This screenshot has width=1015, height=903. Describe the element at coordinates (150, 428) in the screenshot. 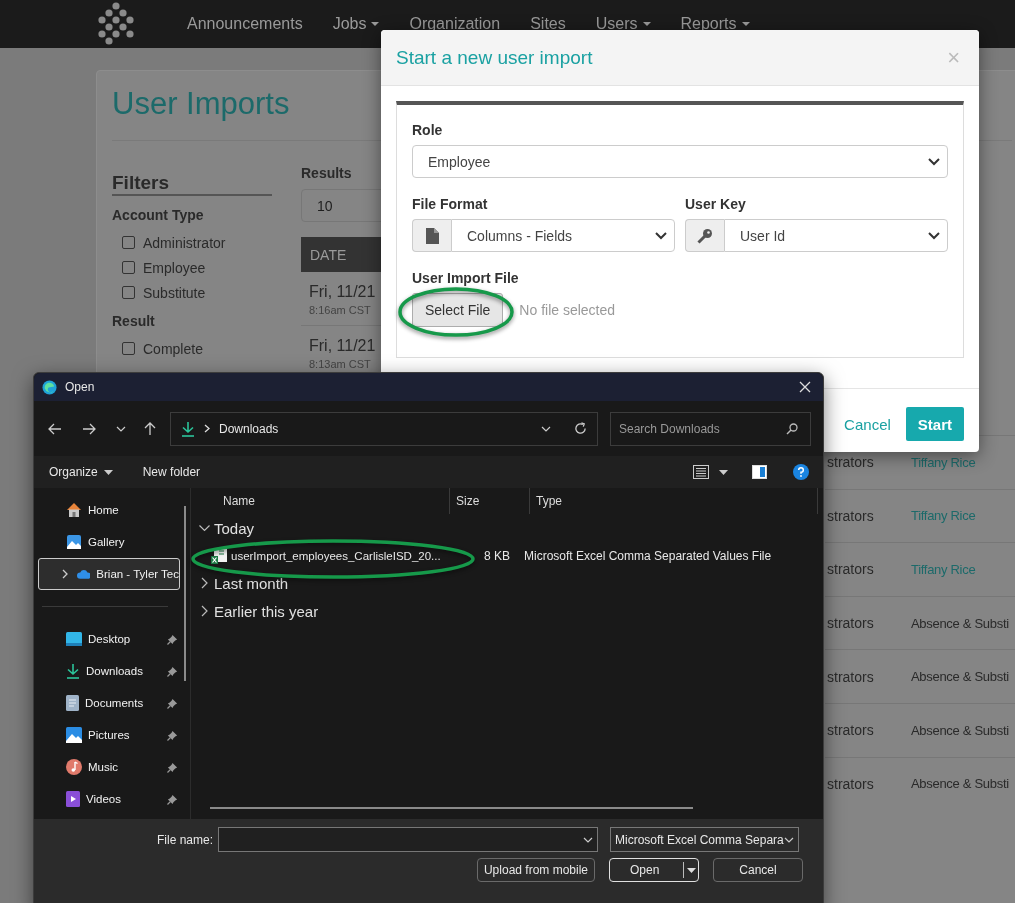

I see `up-arrow-icon` at that location.